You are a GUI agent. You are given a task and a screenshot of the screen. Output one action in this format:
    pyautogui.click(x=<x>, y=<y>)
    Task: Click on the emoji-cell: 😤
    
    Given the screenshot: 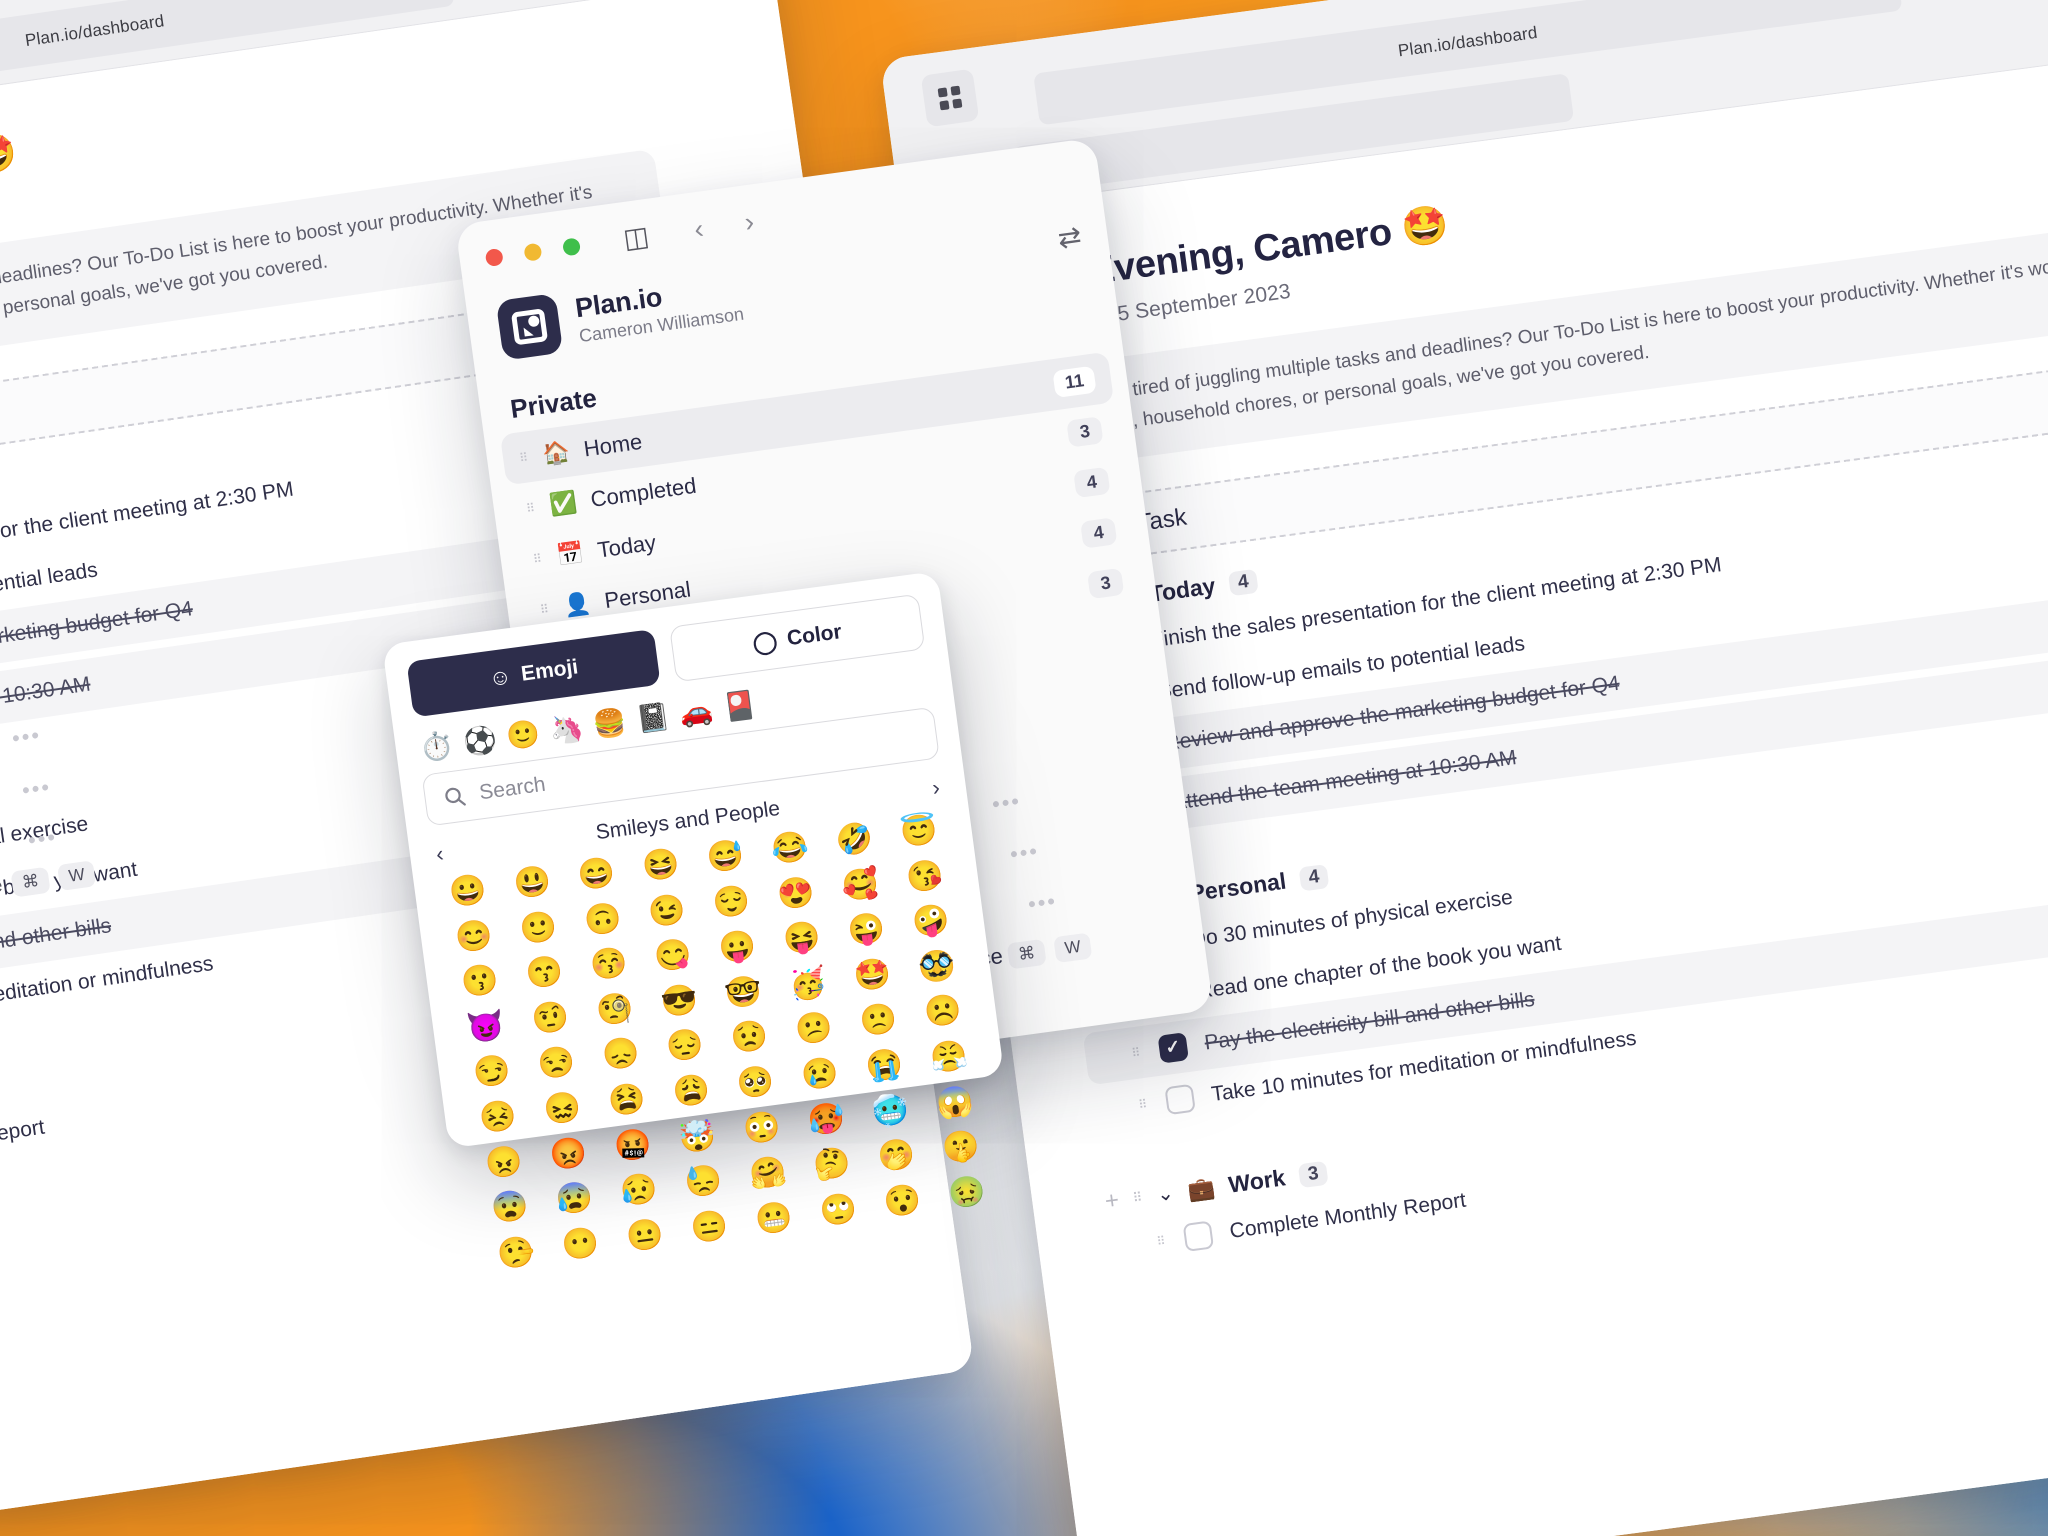 What is the action you would take?
    pyautogui.click(x=949, y=1057)
    